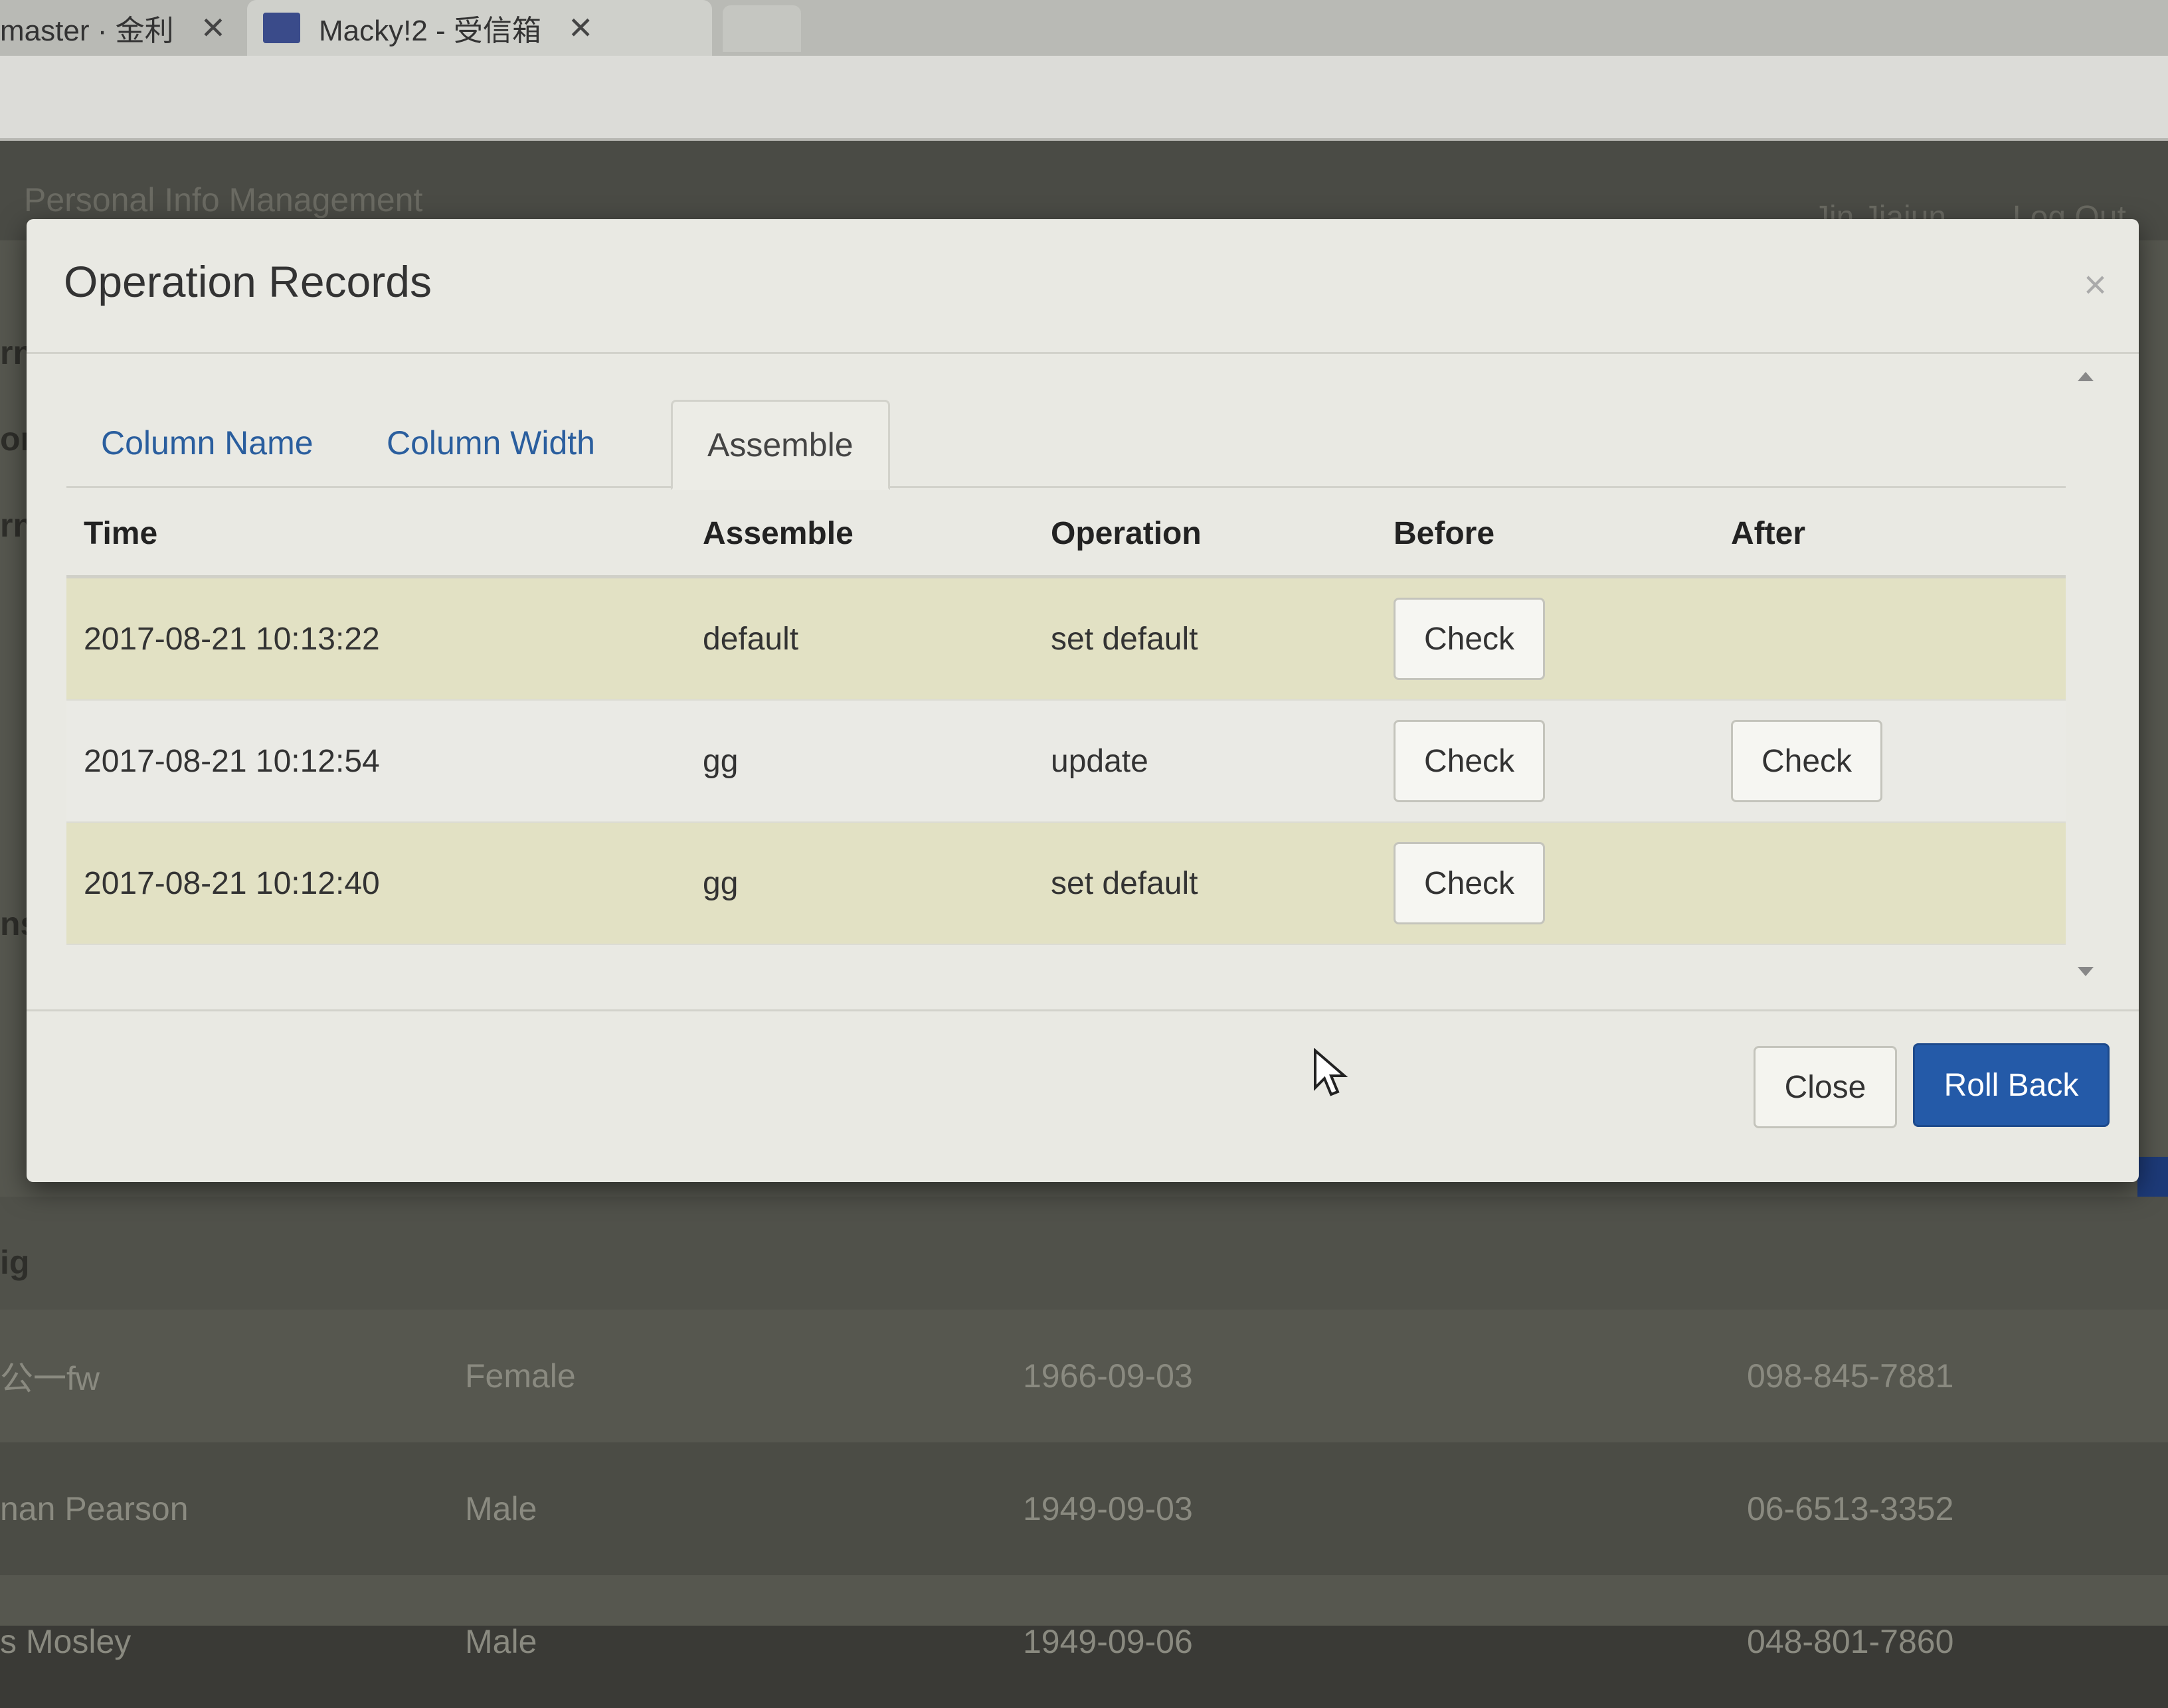 This screenshot has width=2168, height=1708. Describe the element at coordinates (281, 28) in the screenshot. I see `mail-favicon-icon` at that location.